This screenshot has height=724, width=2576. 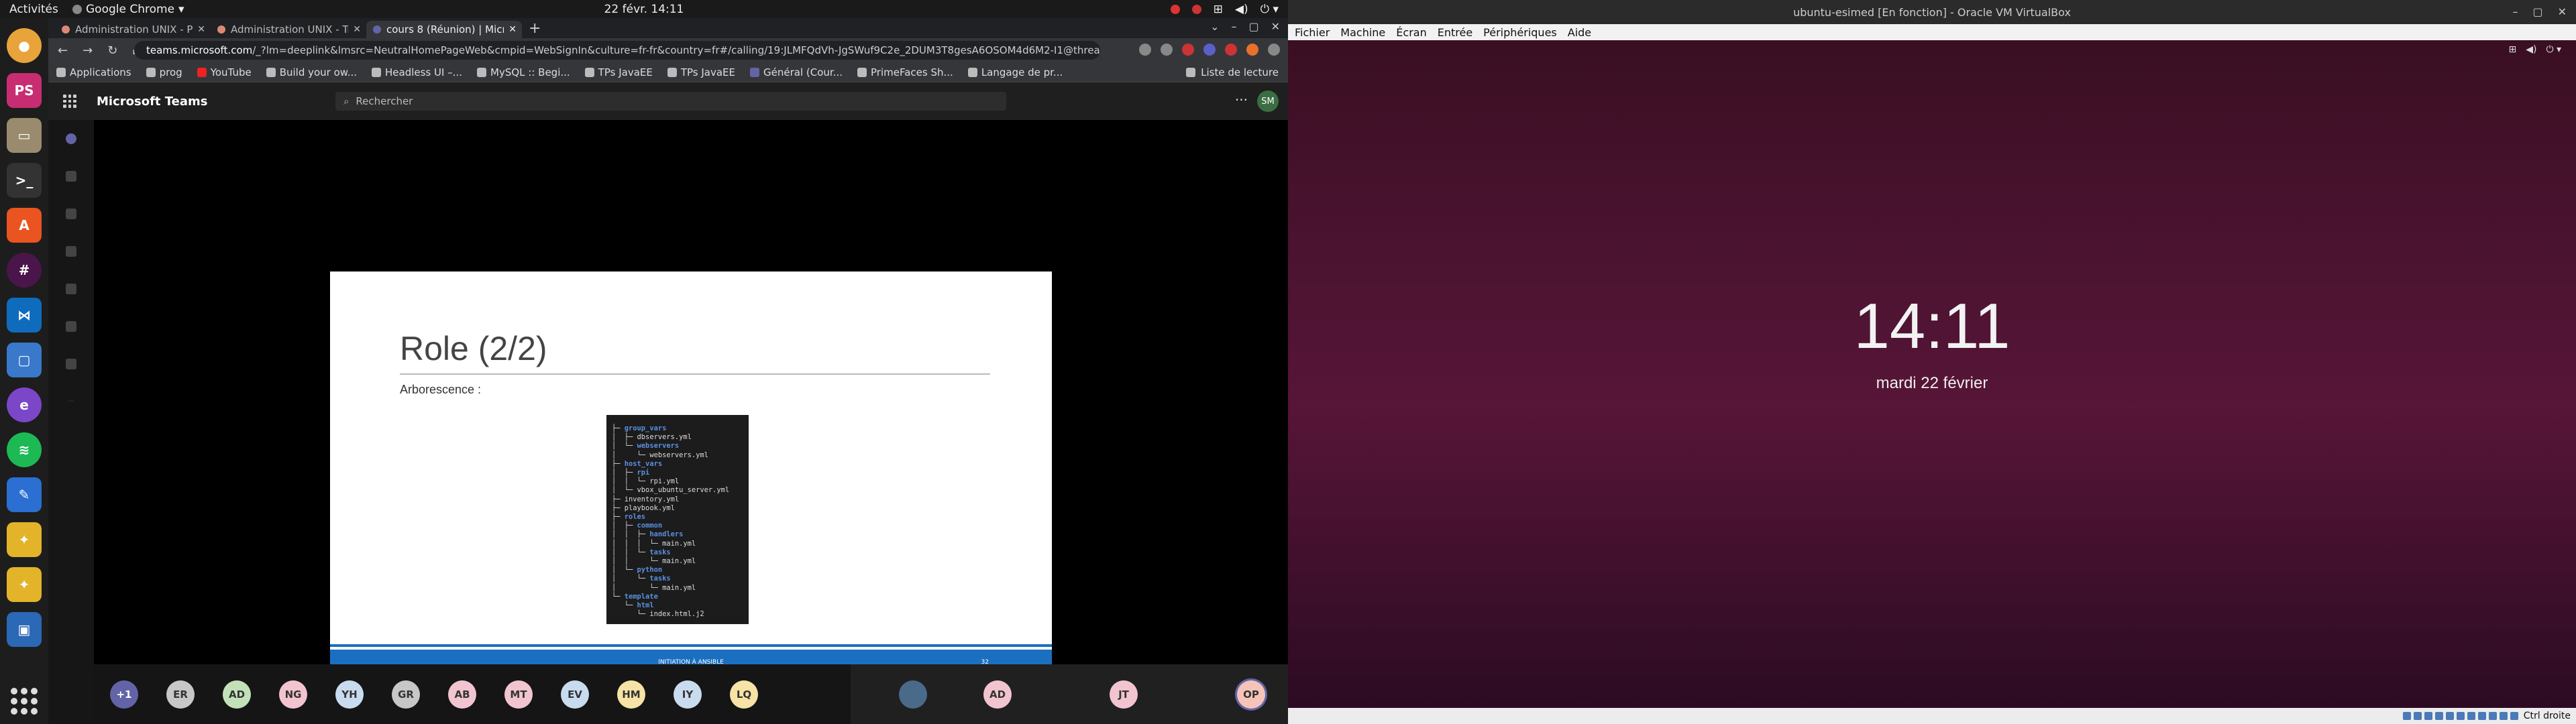 I want to click on participant-avatar: MT, so click(x=518, y=694).